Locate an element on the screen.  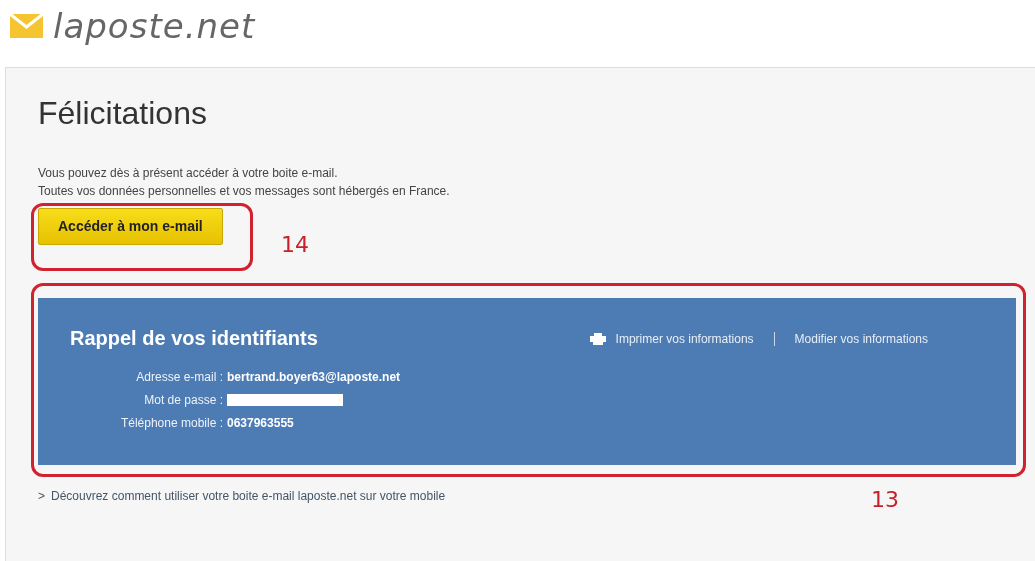
intro-text: Toutes vos données personnelles et vos messages sont hébergés en France. is located at coordinates (244, 192).